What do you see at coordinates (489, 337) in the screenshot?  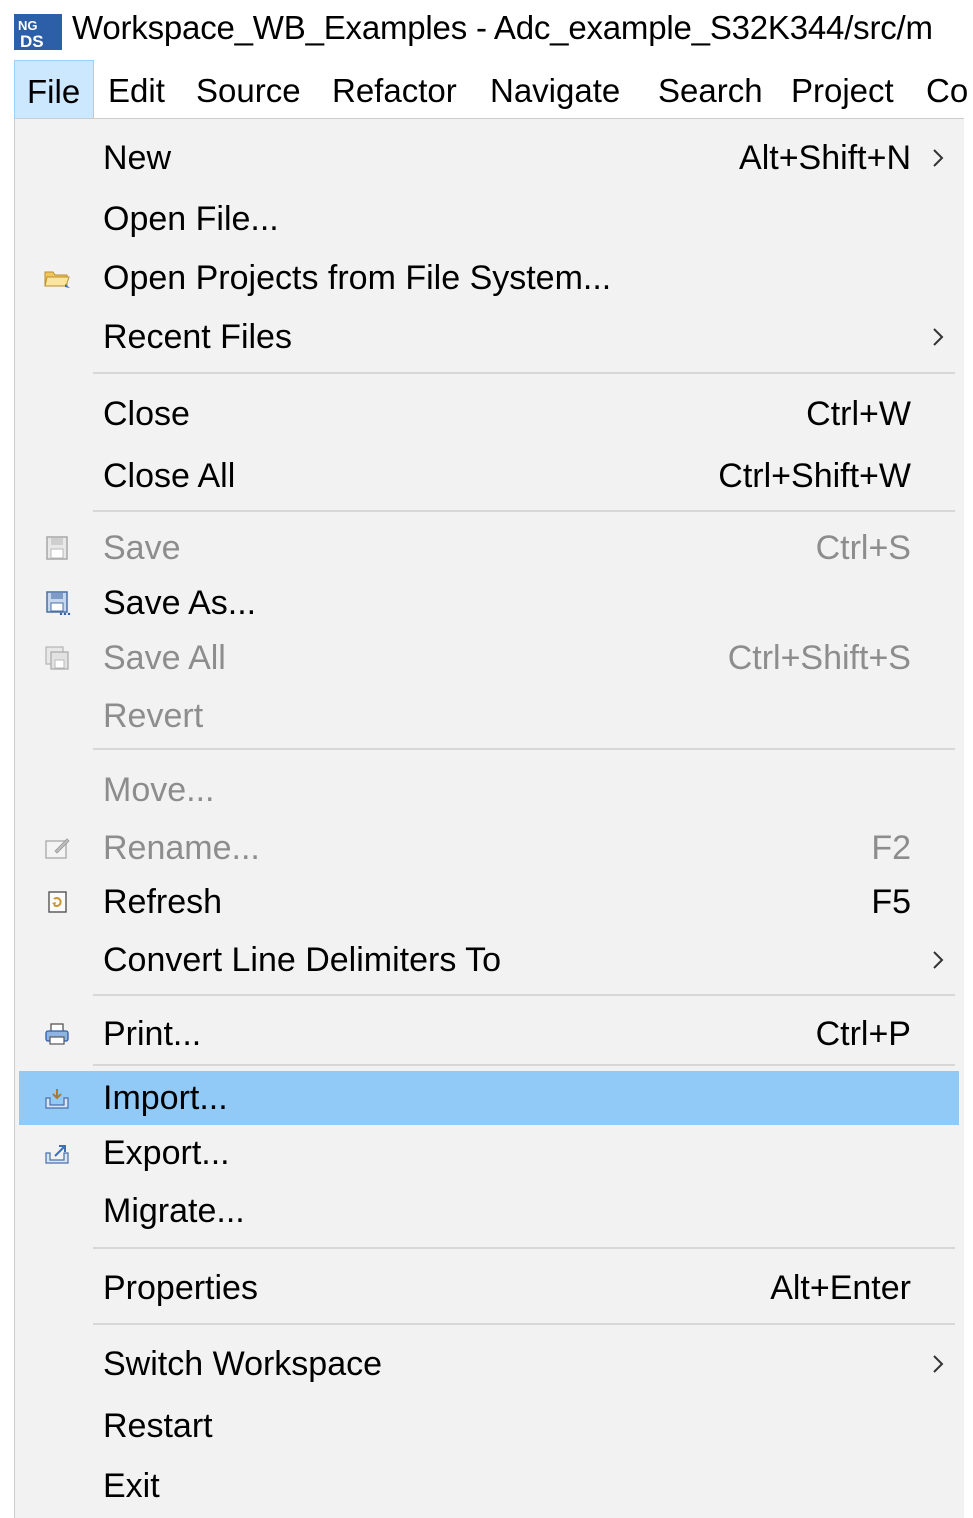 I see `menu-item-recent-files: Recent Files` at bounding box center [489, 337].